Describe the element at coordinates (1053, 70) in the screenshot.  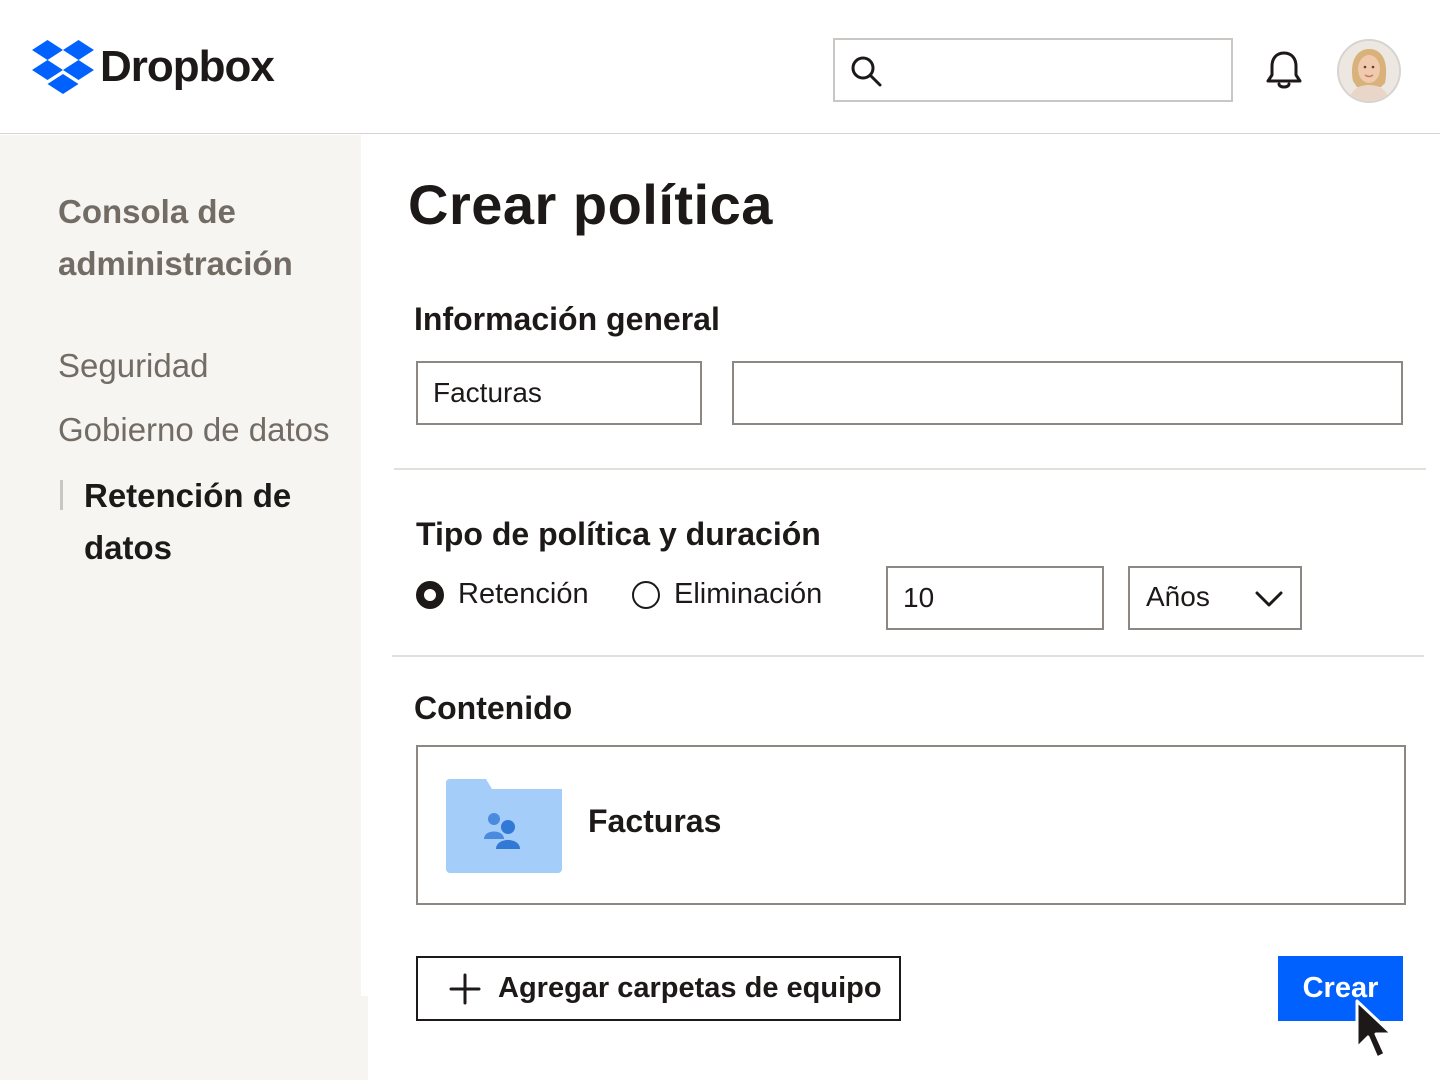
I see `search-input` at that location.